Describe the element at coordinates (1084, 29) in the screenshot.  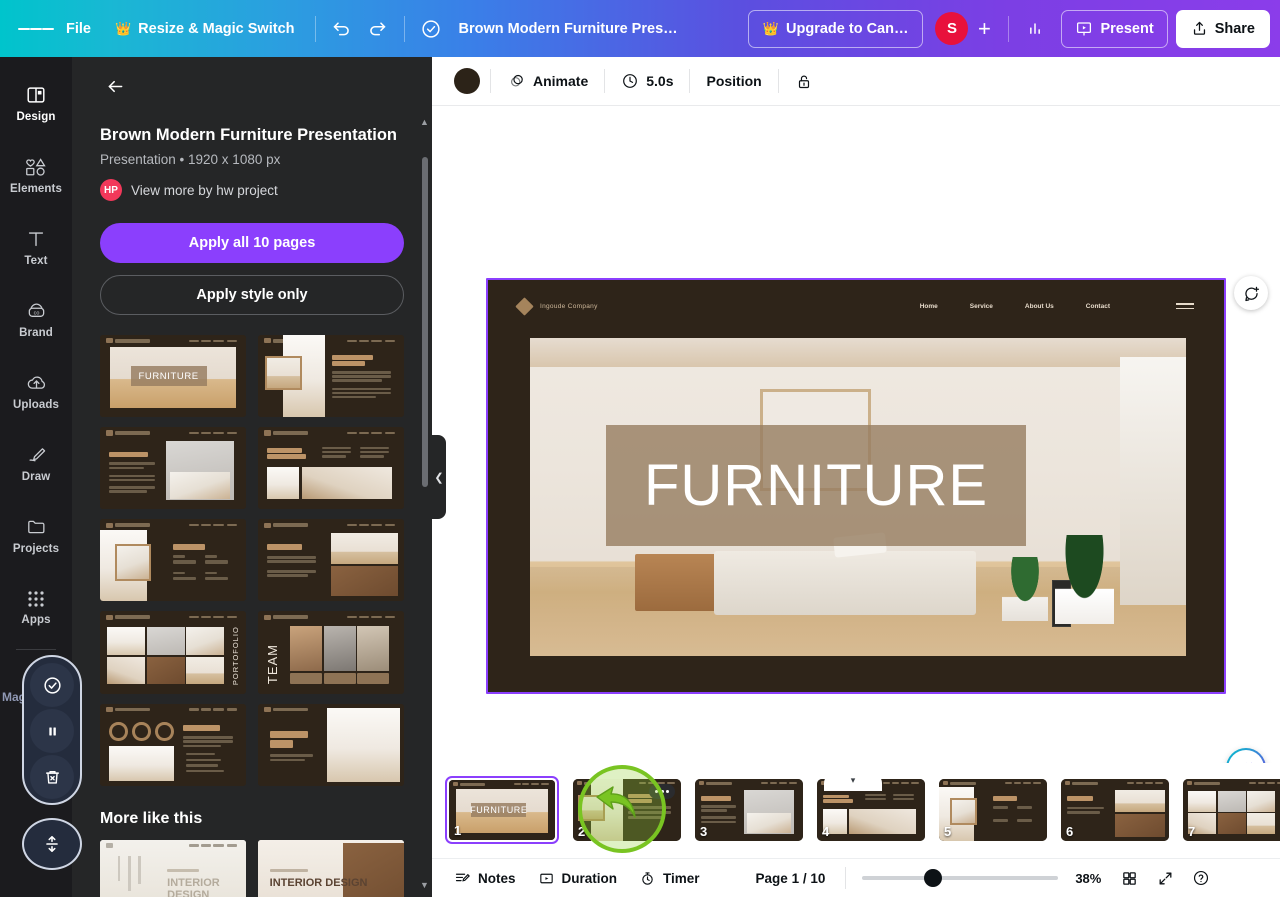
I see `present-icon` at that location.